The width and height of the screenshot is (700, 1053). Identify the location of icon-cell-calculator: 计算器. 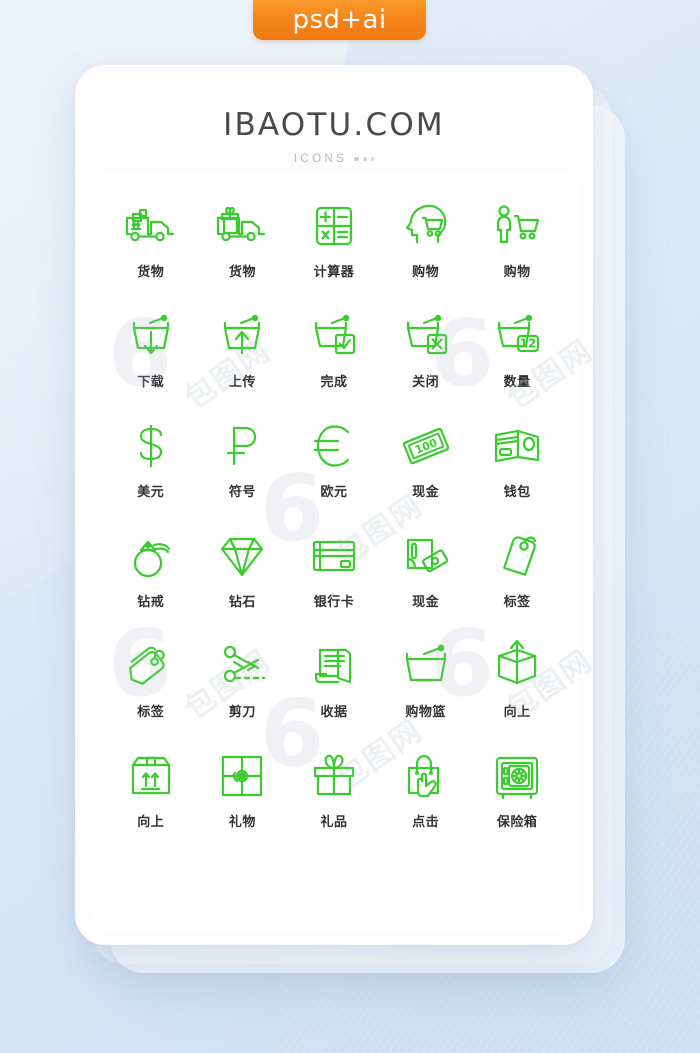
(334, 250).